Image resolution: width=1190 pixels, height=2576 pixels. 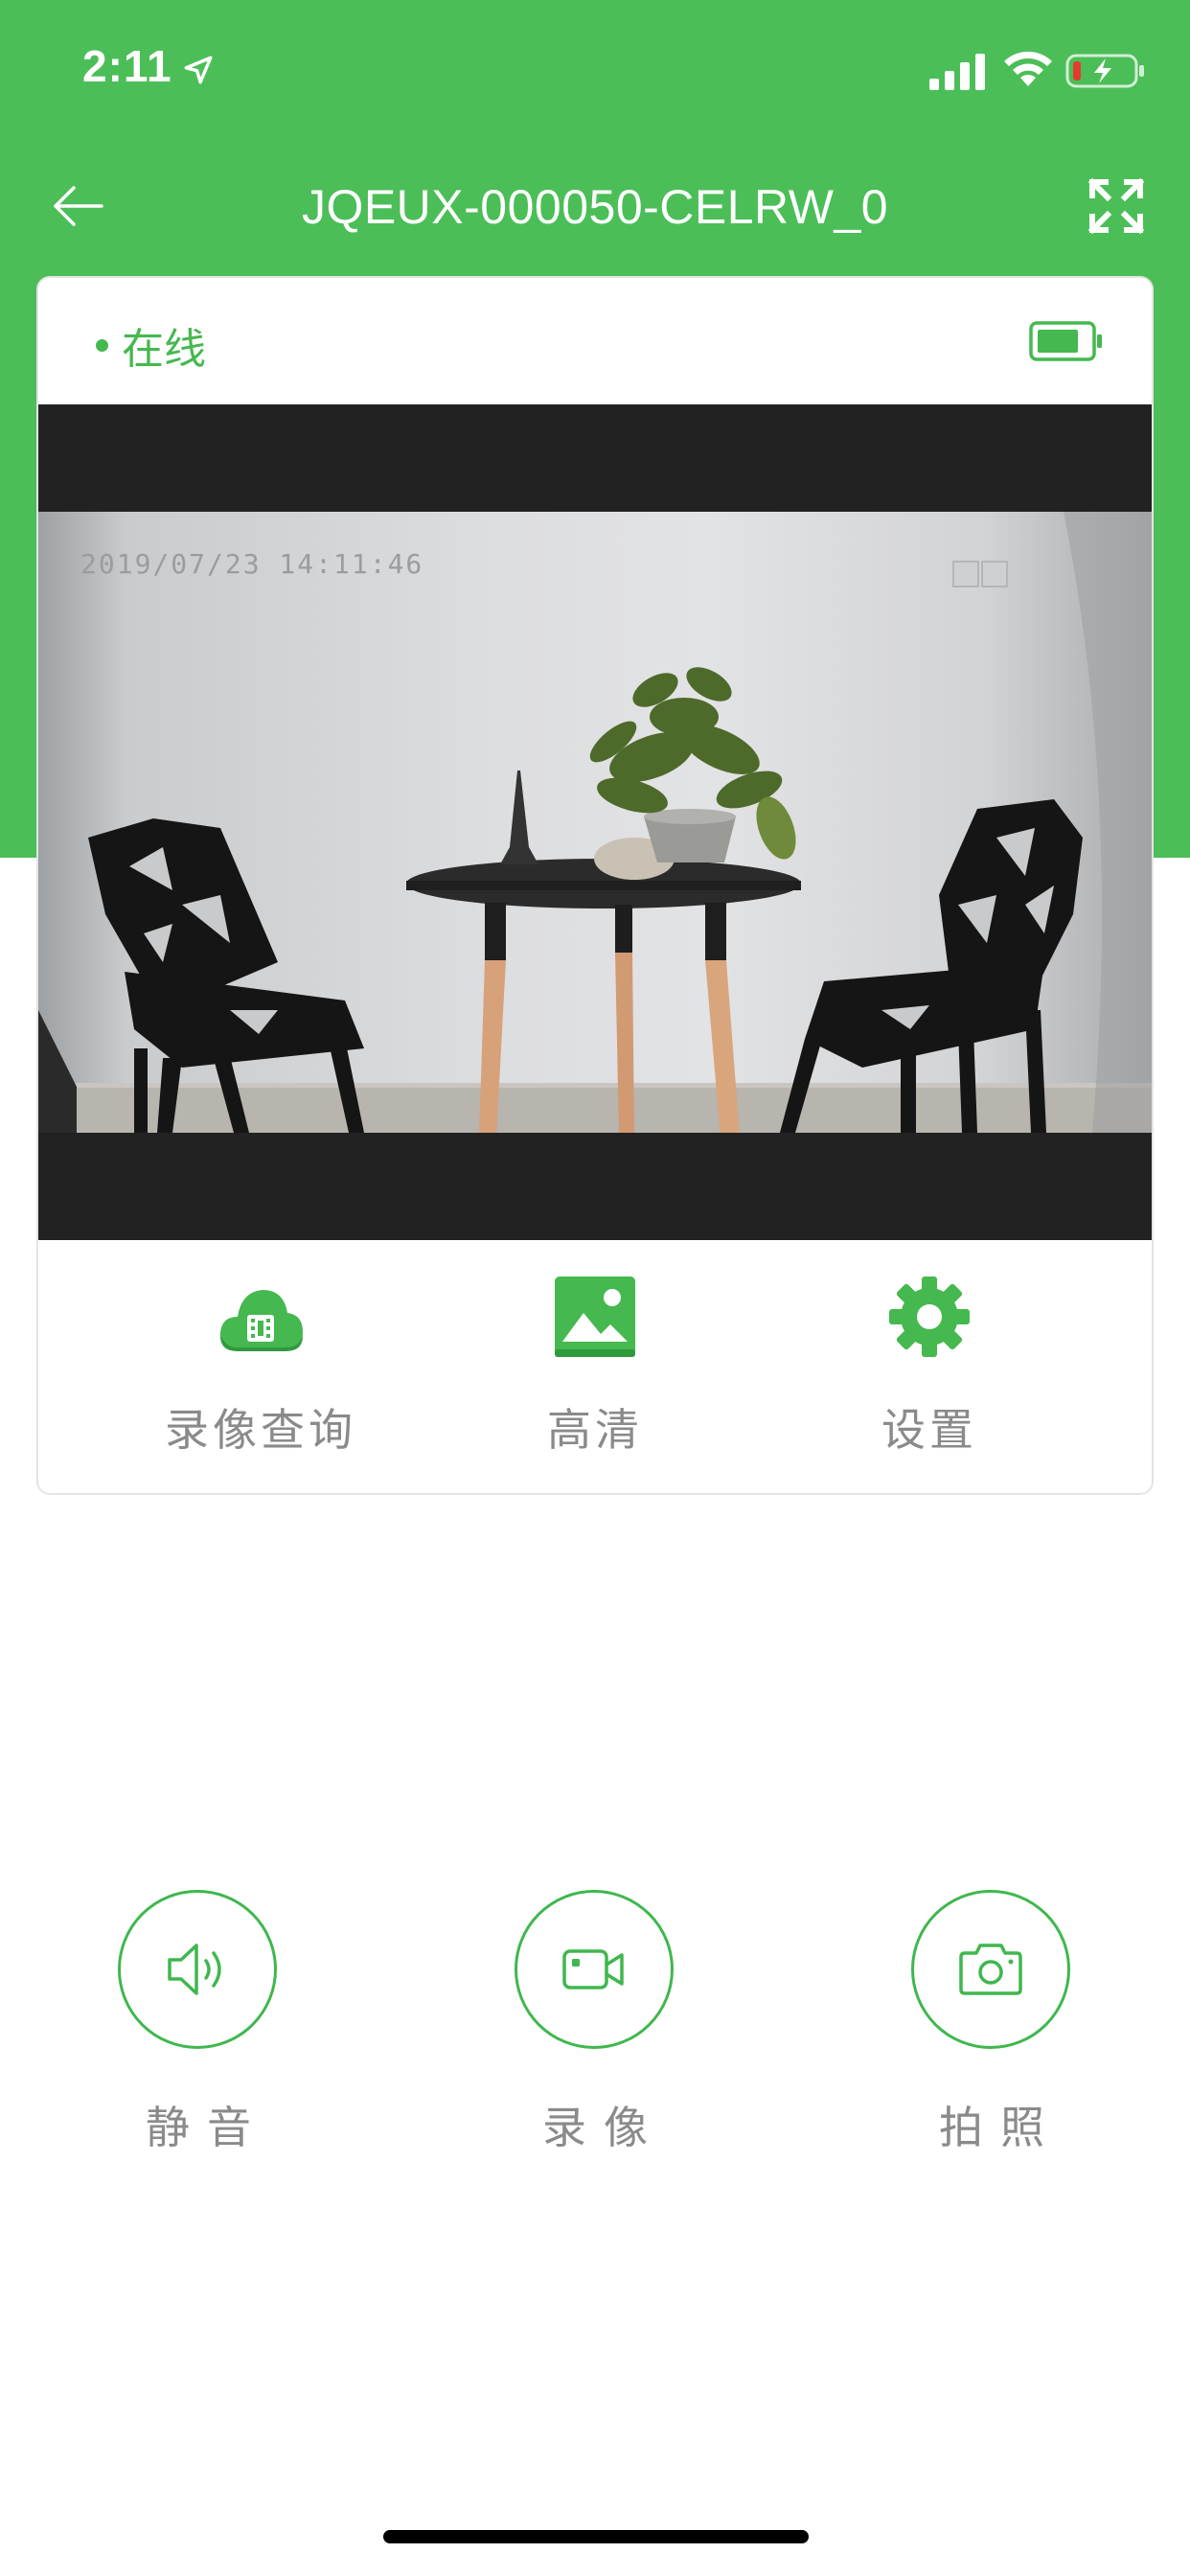 I want to click on cloud-video-icon, so click(x=261, y=1320).